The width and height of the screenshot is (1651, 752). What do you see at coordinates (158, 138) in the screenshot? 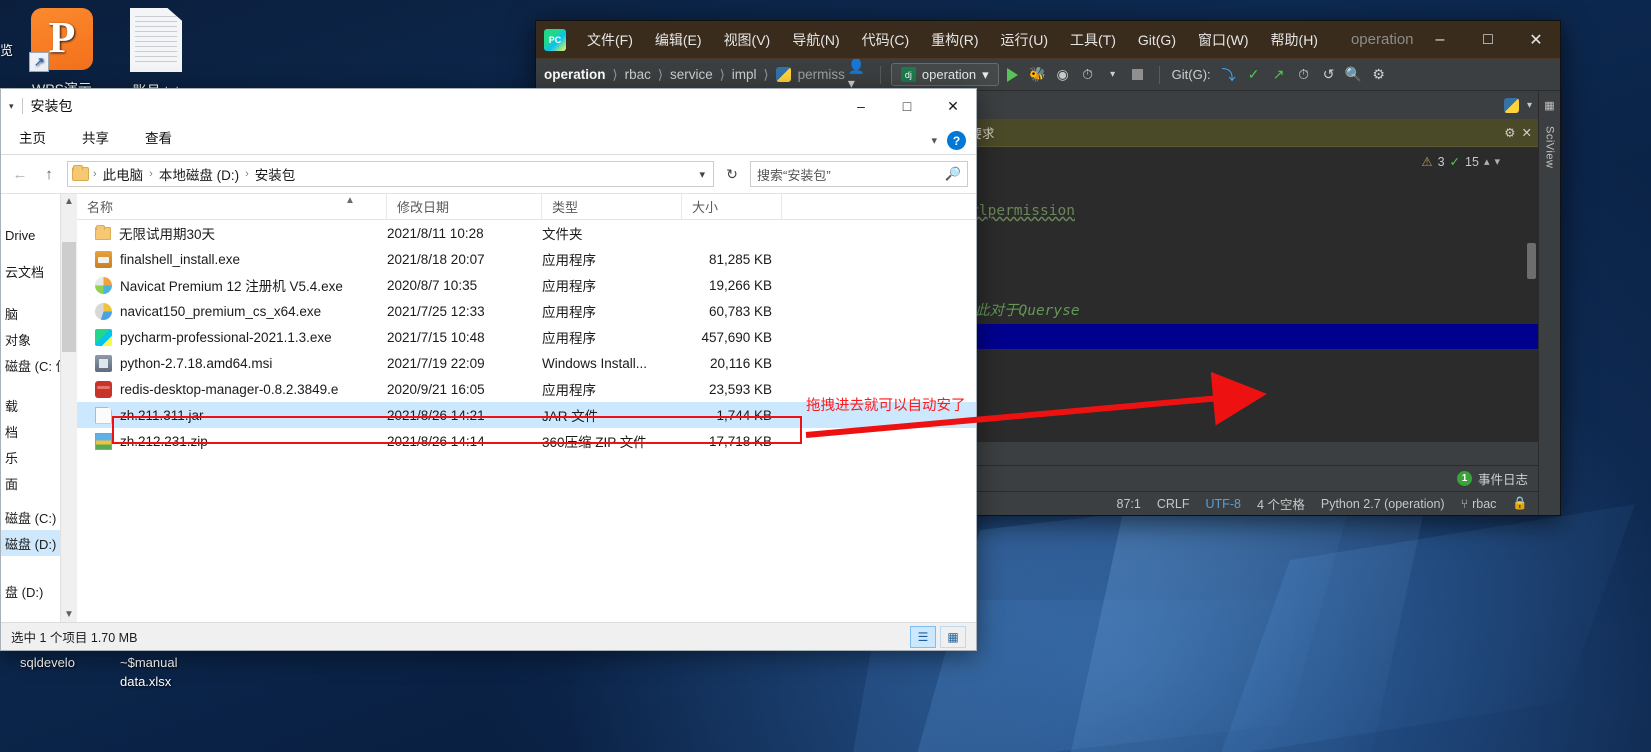
I see `ribbon-tab-view: 查看` at bounding box center [158, 138].